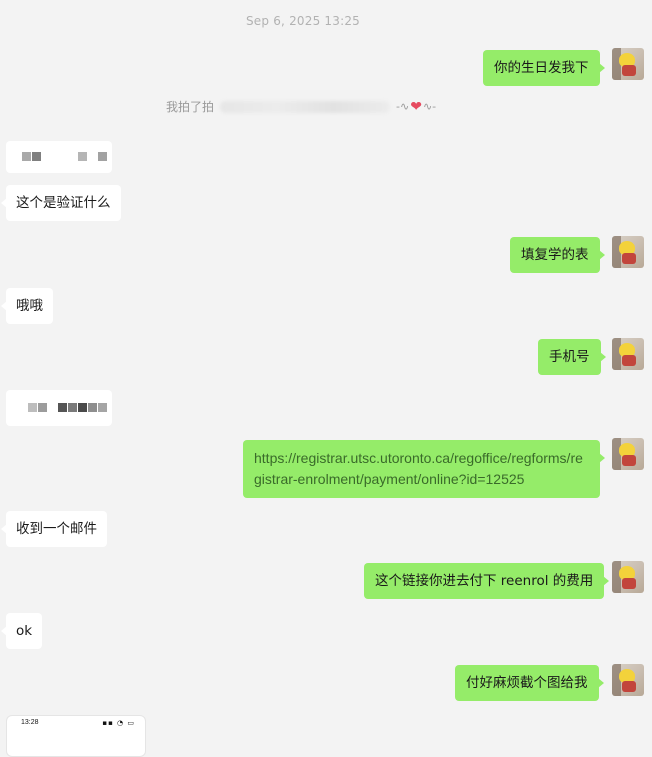  I want to click on message-text: 手机号, so click(569, 357).